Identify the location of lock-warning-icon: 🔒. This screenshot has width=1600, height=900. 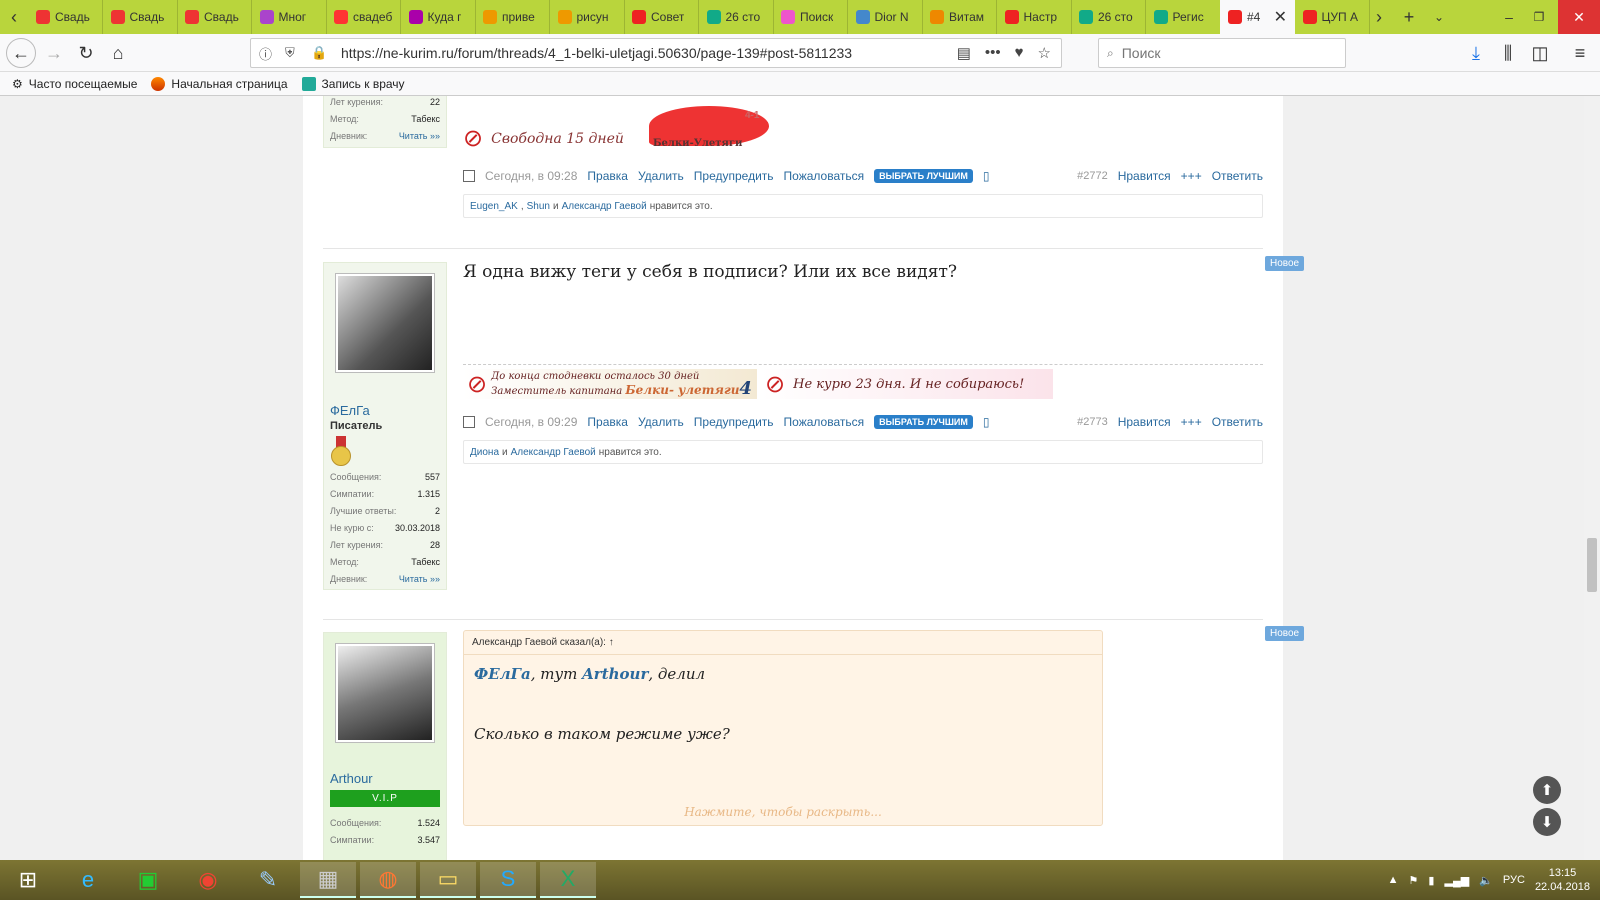
(320, 53).